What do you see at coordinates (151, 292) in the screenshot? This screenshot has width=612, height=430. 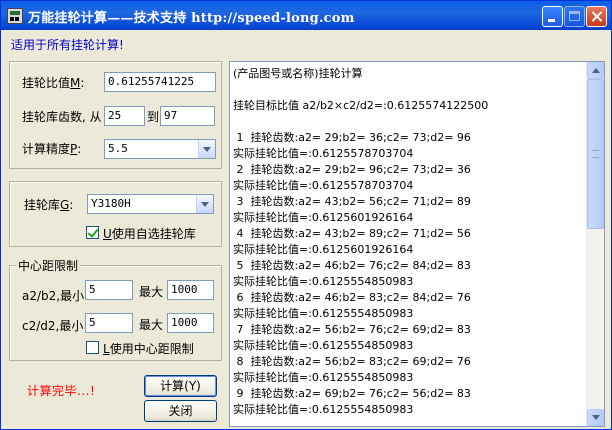 I see `ab-max-label: 最大` at bounding box center [151, 292].